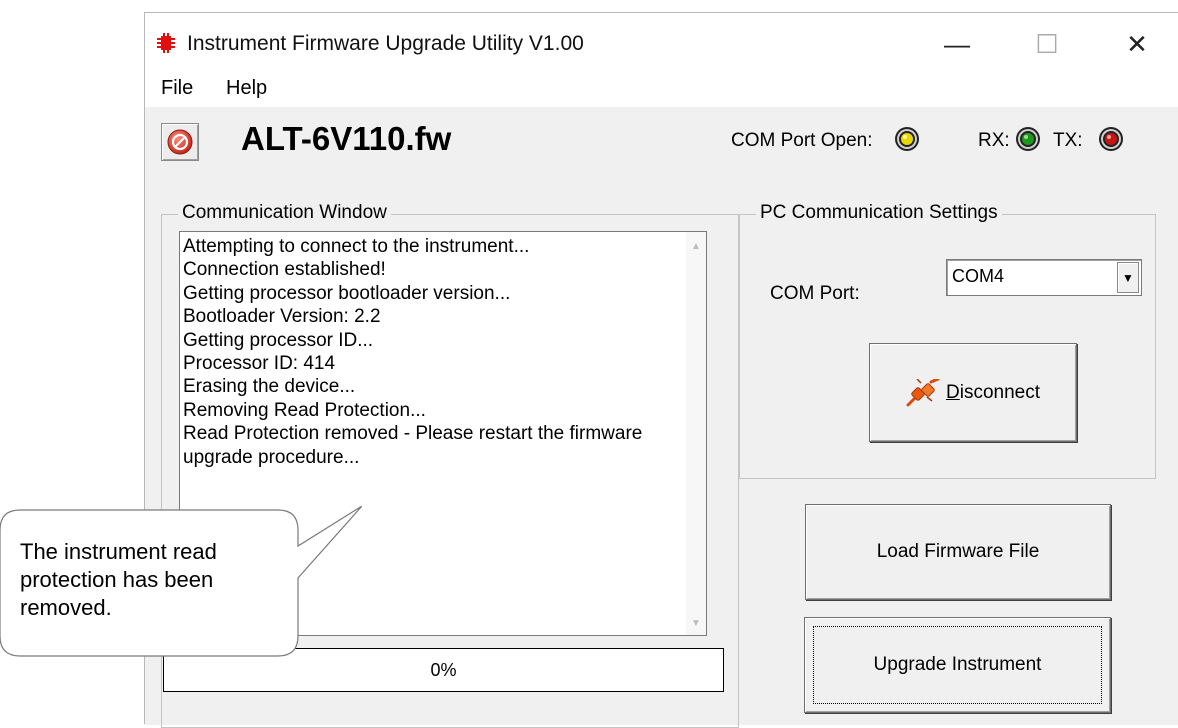 The image size is (1178, 728). I want to click on upgrade-instrument-button: Upgrade Instrument, so click(957, 665).